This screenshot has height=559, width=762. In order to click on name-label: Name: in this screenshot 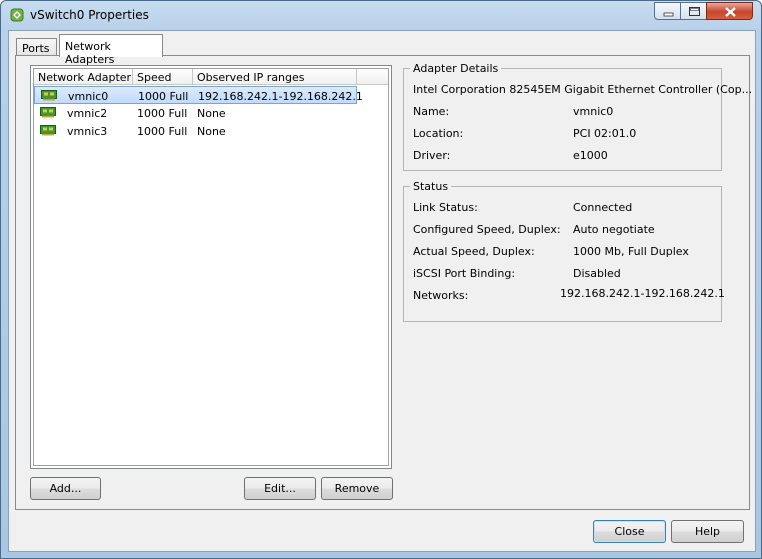, I will do `click(431, 111)`.